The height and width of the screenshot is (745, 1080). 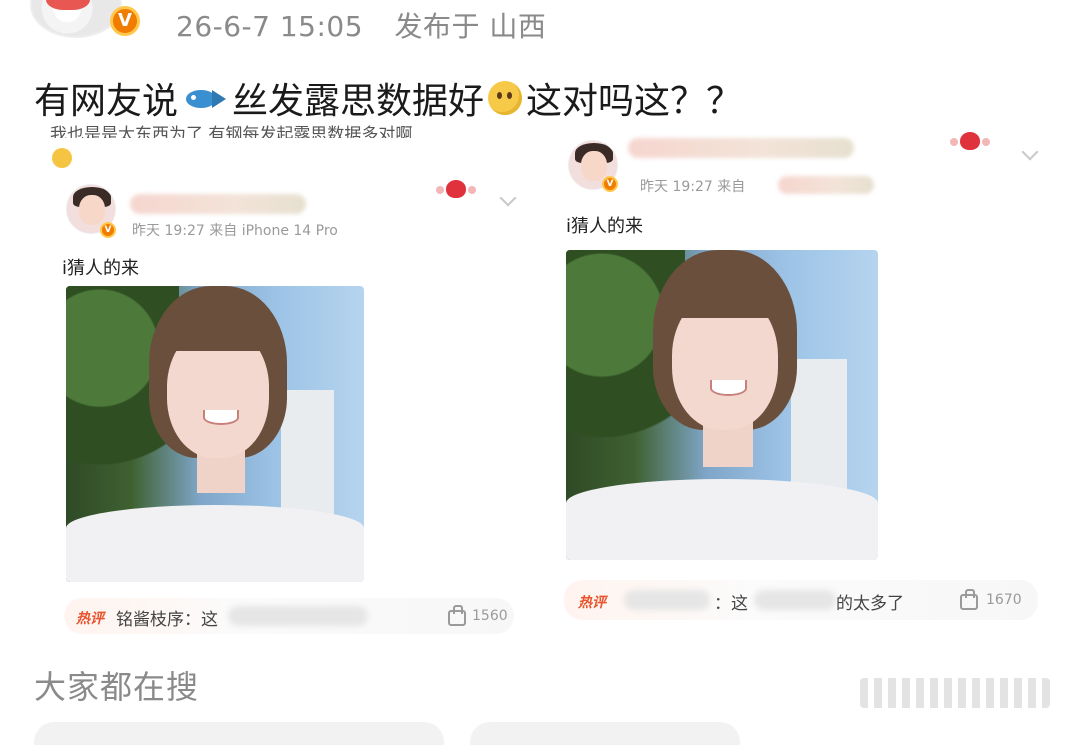 I want to click on cut-off-text: 我也是是太东西为了 有钢每发起露思数据多对啊, so click(x=231, y=131).